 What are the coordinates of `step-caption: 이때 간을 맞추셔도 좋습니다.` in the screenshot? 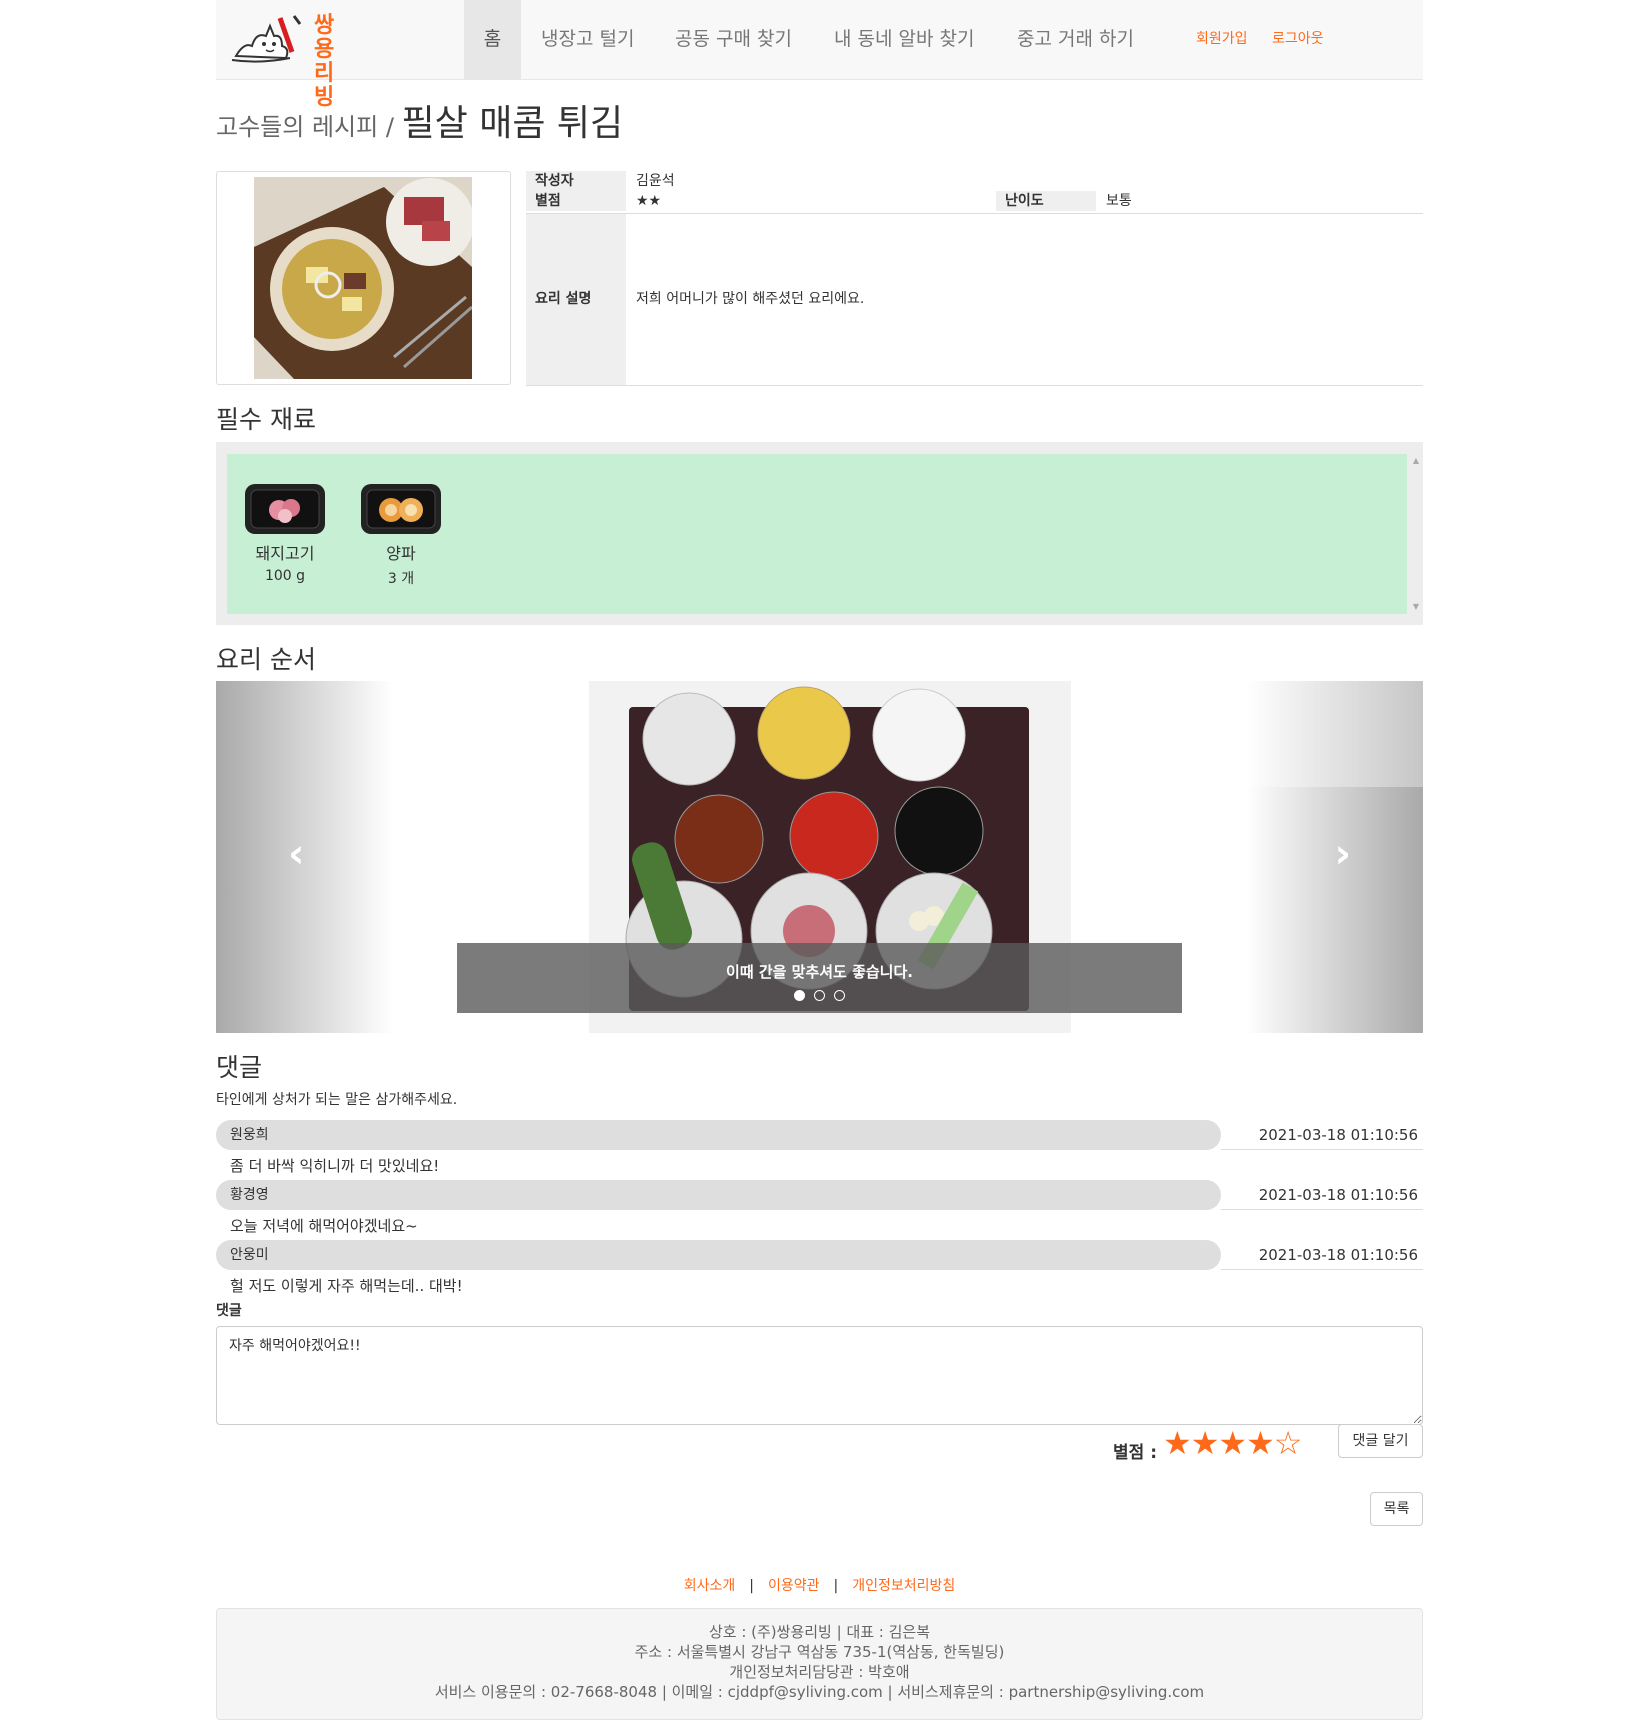 It's located at (819, 972).